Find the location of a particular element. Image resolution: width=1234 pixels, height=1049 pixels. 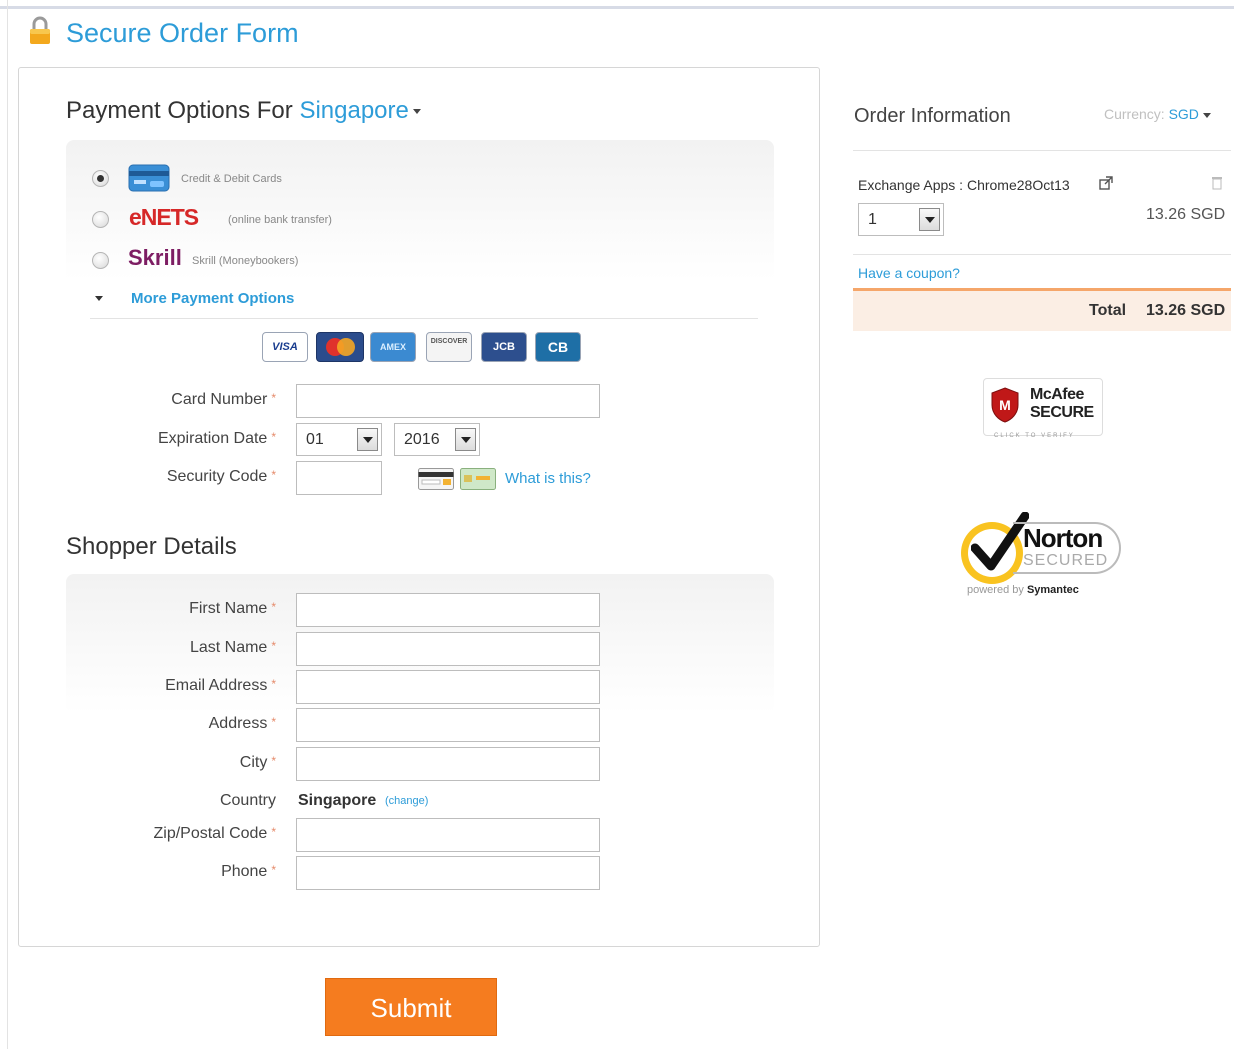

svg-text: M is located at coordinates (1005, 405).